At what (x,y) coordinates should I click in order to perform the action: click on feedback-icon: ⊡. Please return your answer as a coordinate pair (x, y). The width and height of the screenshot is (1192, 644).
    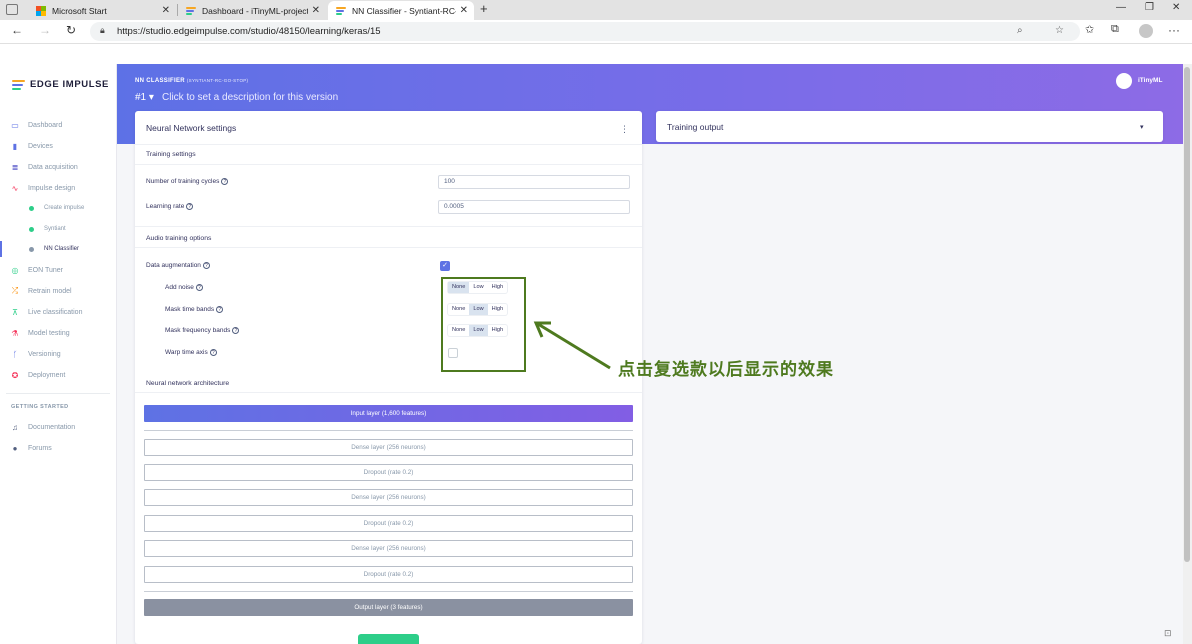
    Looking at the image, I should click on (1168, 633).